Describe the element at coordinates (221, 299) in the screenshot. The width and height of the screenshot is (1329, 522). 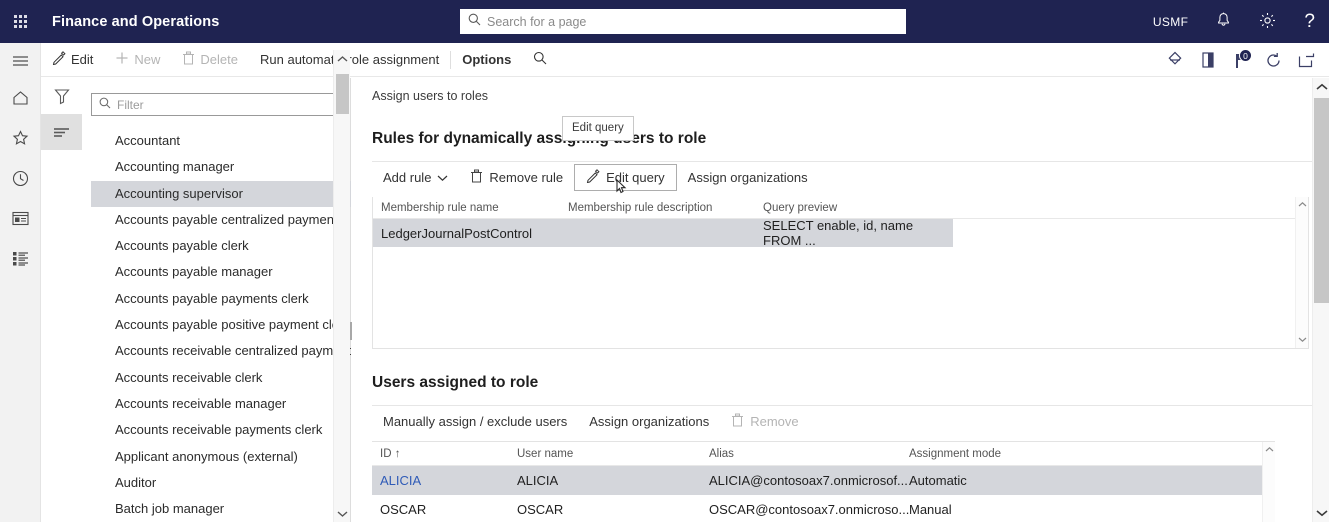
I see `list-item: Accounts payable payments clerk` at that location.